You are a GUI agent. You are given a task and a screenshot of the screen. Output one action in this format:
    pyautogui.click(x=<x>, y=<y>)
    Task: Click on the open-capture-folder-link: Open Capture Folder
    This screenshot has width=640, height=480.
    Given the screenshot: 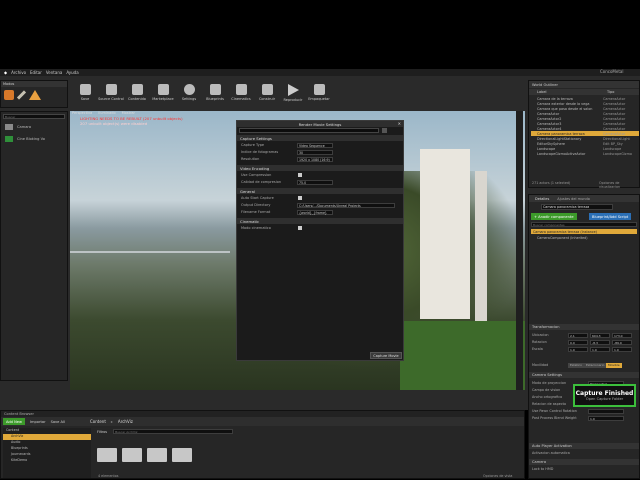 What is the action you would take?
    pyautogui.click(x=604, y=399)
    